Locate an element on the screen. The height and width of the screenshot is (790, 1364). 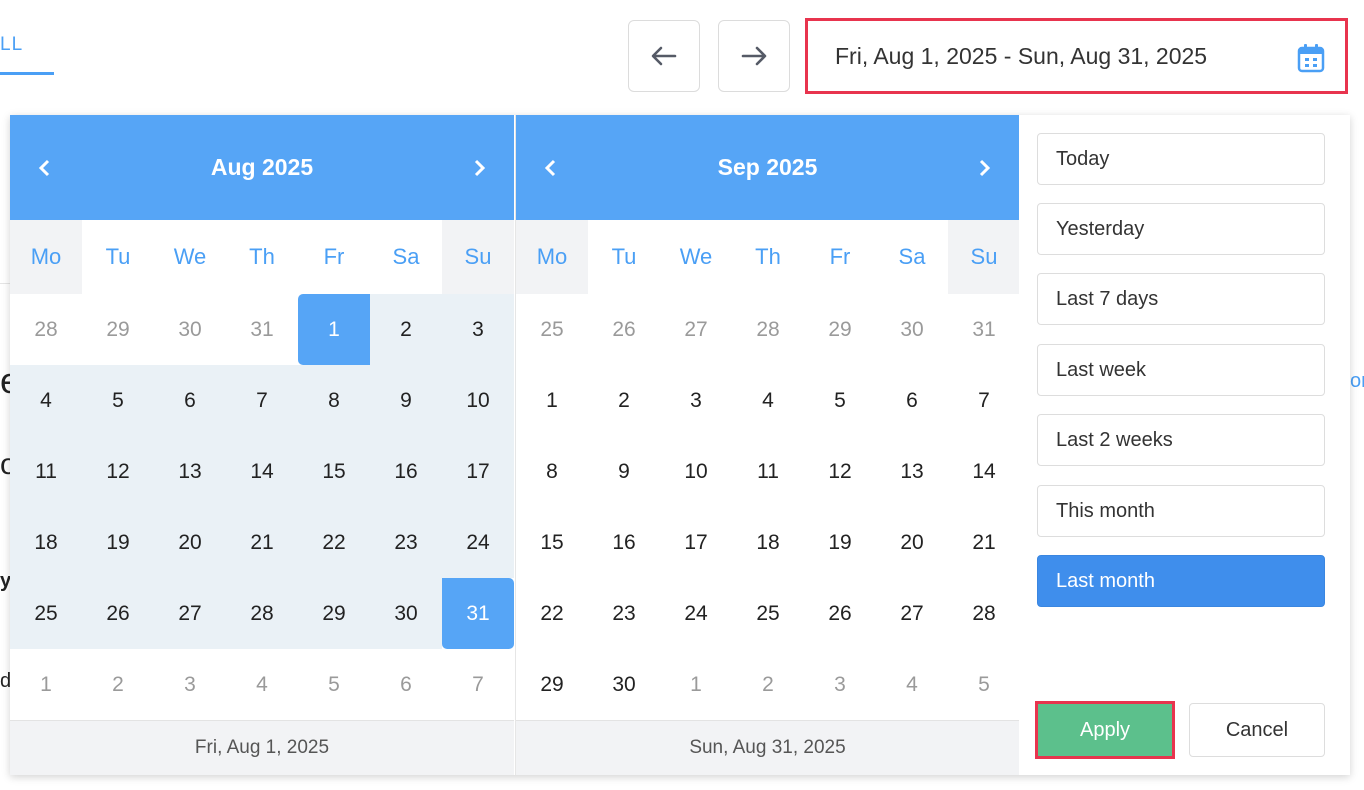
preset-yesterday: Yesterday is located at coordinates (1181, 229).